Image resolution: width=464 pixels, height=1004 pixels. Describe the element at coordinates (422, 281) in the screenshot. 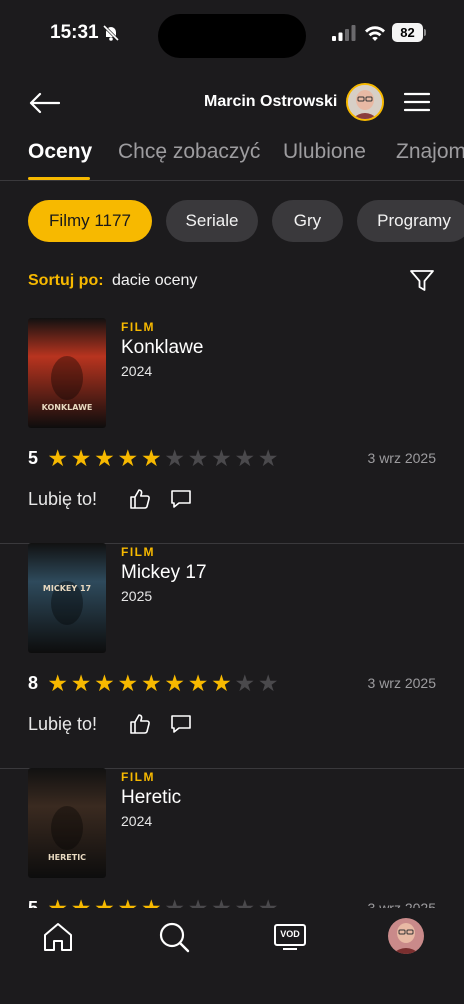

I see `filter-icon` at that location.